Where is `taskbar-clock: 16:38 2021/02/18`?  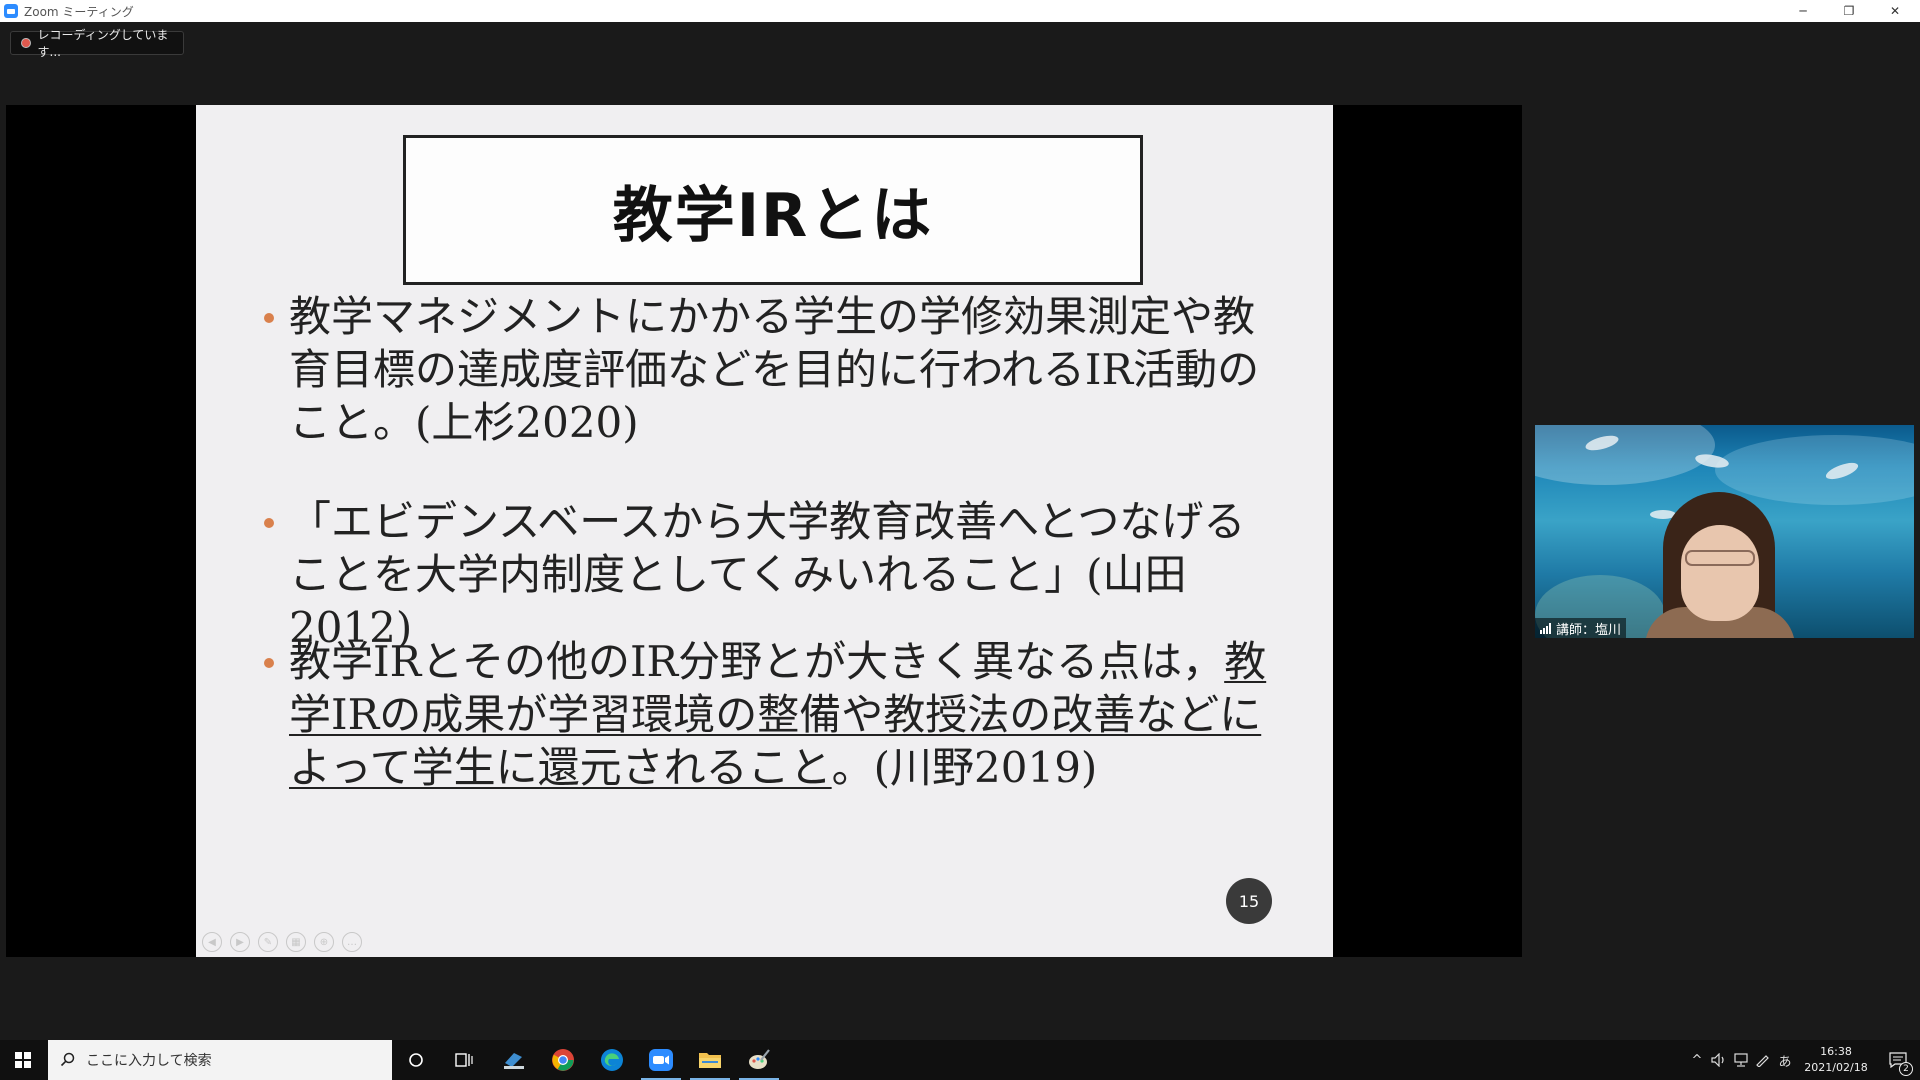
taskbar-clock: 16:38 2021/02/18 is located at coordinates (1836, 1060).